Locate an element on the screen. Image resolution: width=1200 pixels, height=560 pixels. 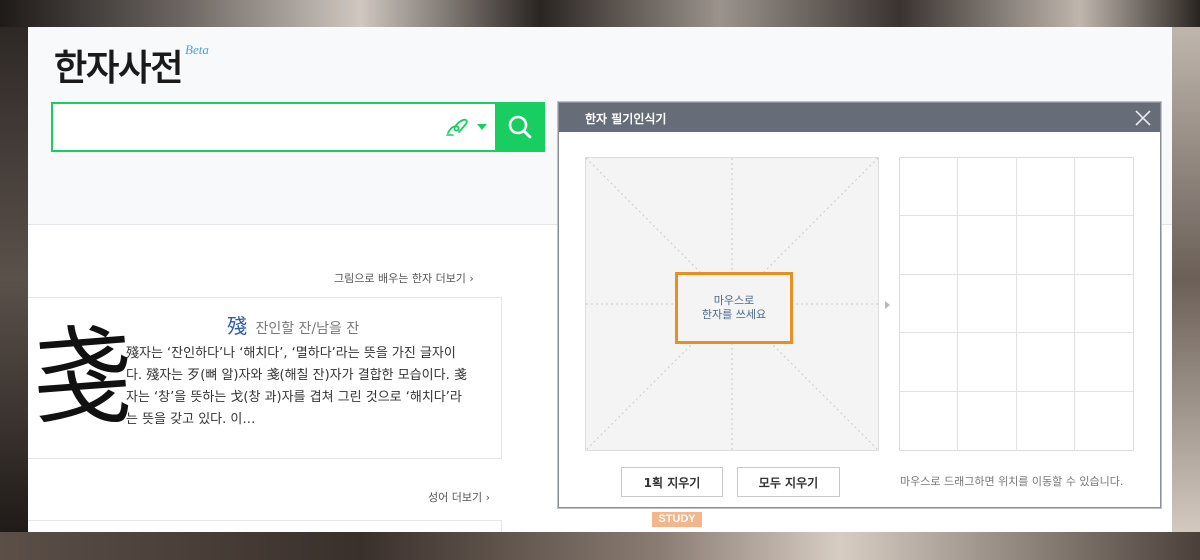
search-icon is located at coordinates (520, 127).